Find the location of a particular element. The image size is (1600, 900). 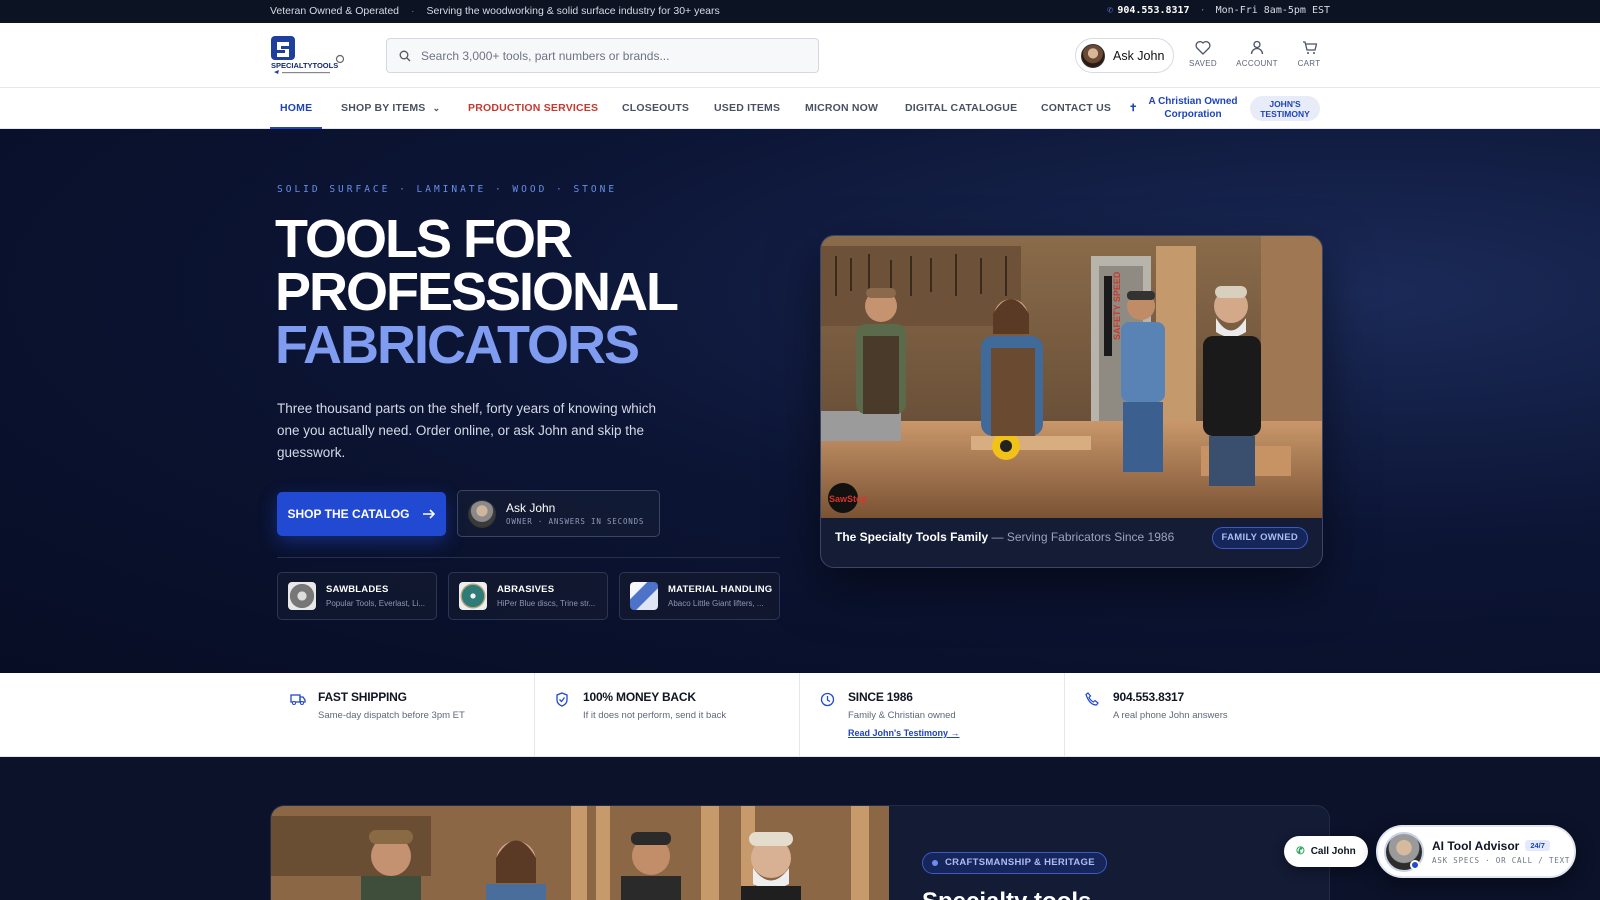

feature-desc: Family & Christian owned is located at coordinates (902, 715).